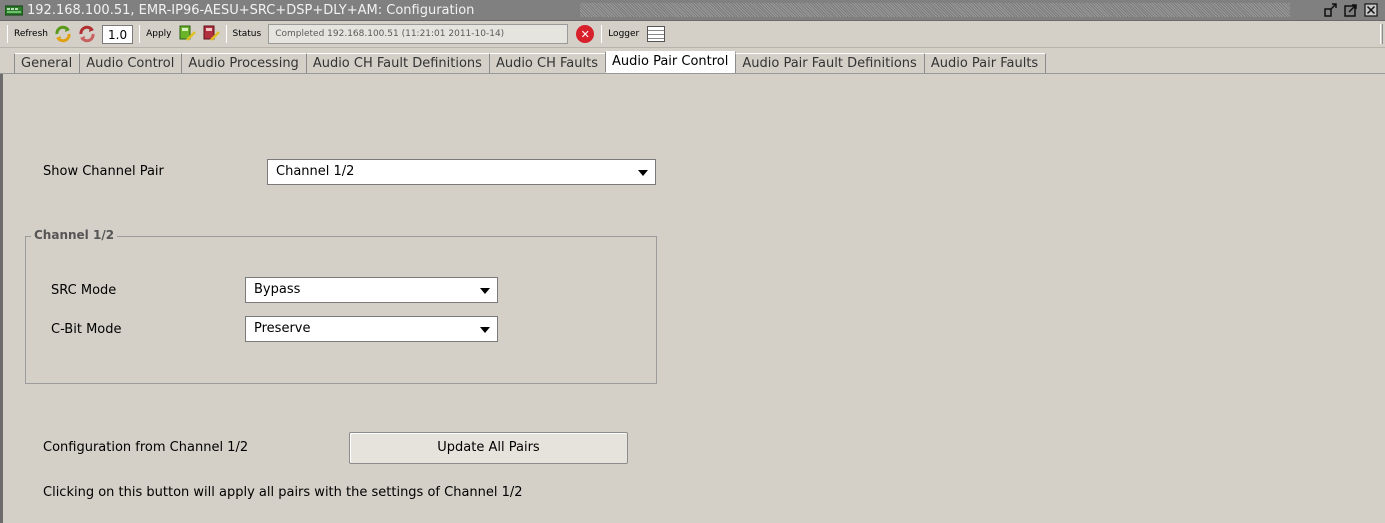  Describe the element at coordinates (187, 34) in the screenshot. I see `apply-icon` at that location.